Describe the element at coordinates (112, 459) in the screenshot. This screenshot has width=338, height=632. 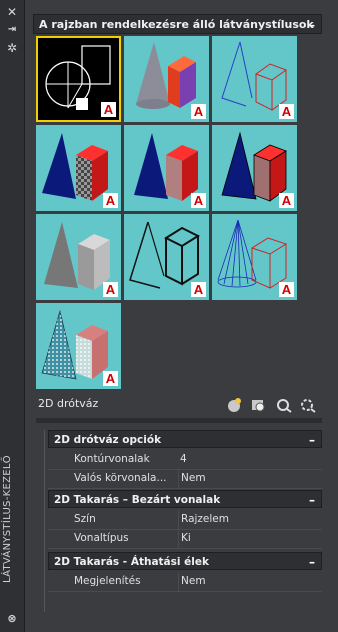
I see `property-label: Kontúrvonalak` at that location.